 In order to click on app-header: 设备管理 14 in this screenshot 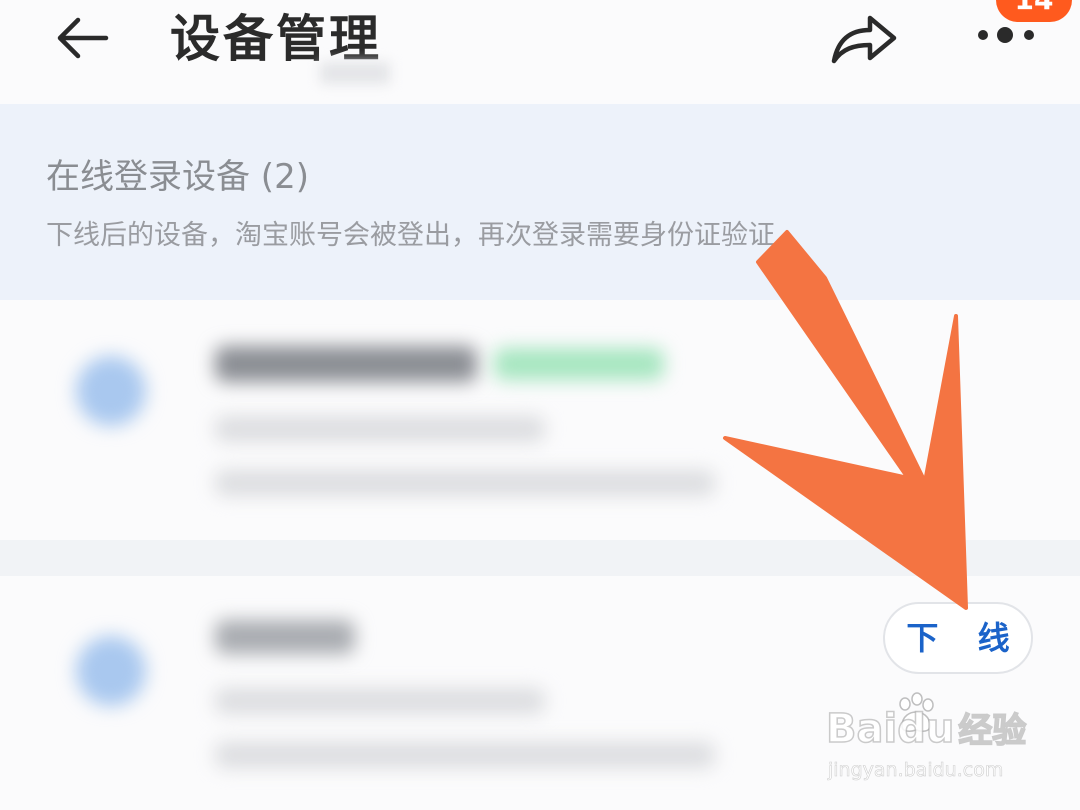, I will do `click(540, 52)`.